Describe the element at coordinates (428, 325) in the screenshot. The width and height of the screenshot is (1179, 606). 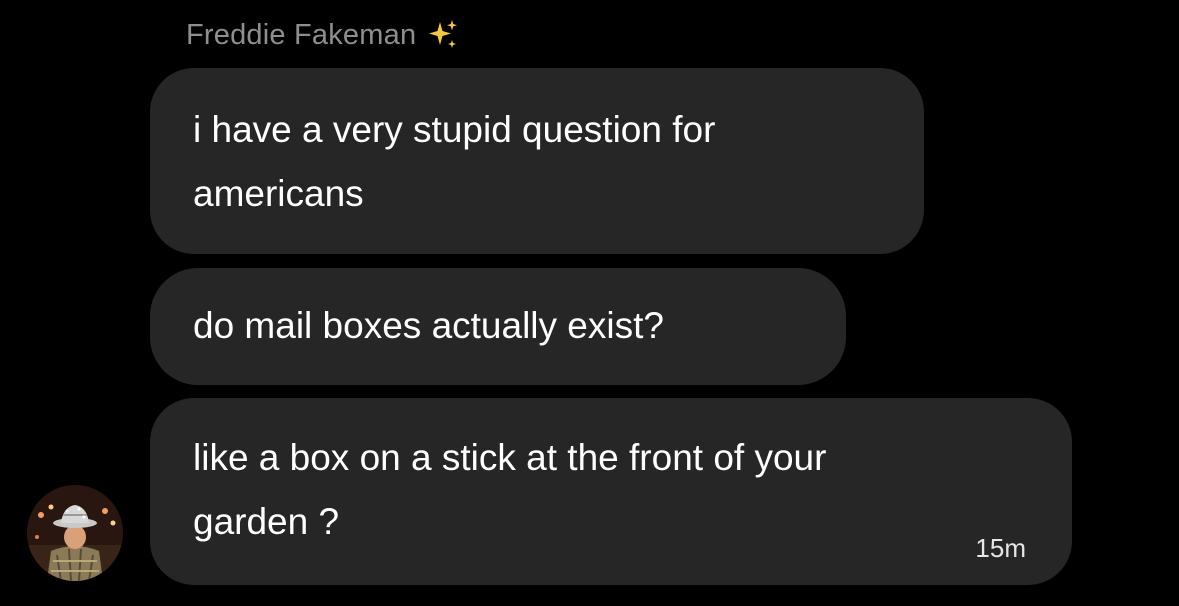
I see `message-text: do mail boxes actually exist?` at that location.